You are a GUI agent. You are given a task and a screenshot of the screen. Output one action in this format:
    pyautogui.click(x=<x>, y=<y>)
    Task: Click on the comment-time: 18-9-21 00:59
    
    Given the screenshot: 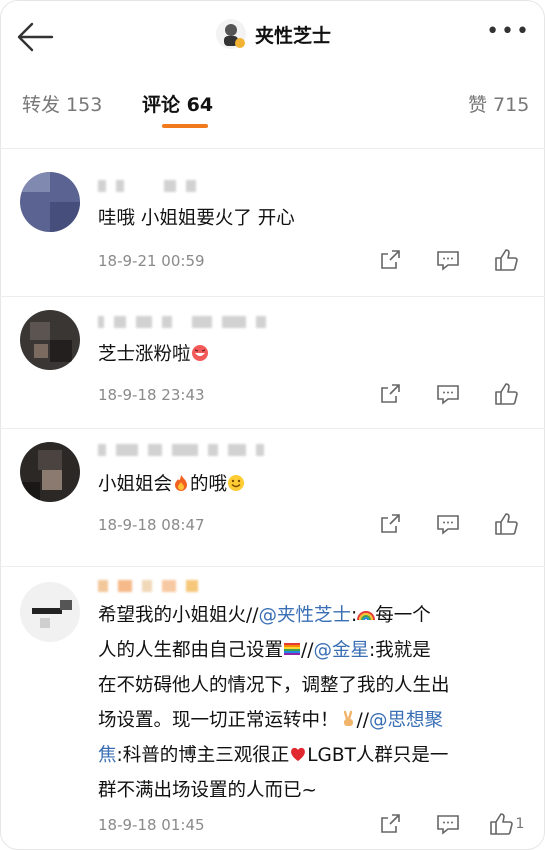 What is the action you would take?
    pyautogui.click(x=151, y=261)
    